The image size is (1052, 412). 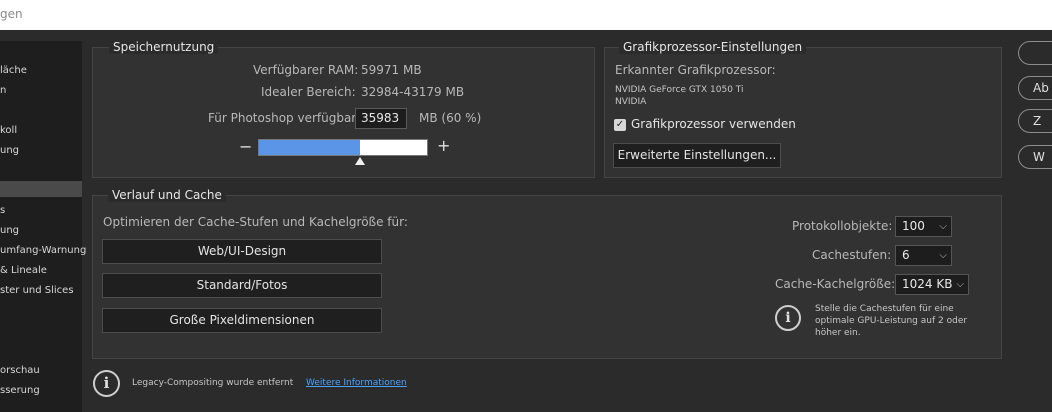 I want to click on ideal-range-label: Idealer Bereich:, so click(x=308, y=92).